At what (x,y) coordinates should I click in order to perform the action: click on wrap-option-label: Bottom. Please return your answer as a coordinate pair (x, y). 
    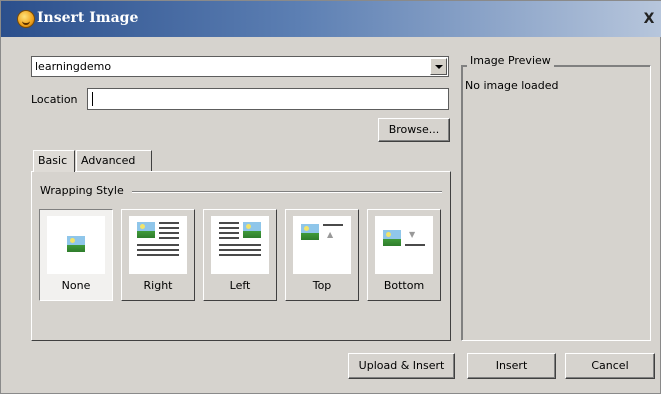
    Looking at the image, I should click on (404, 285).